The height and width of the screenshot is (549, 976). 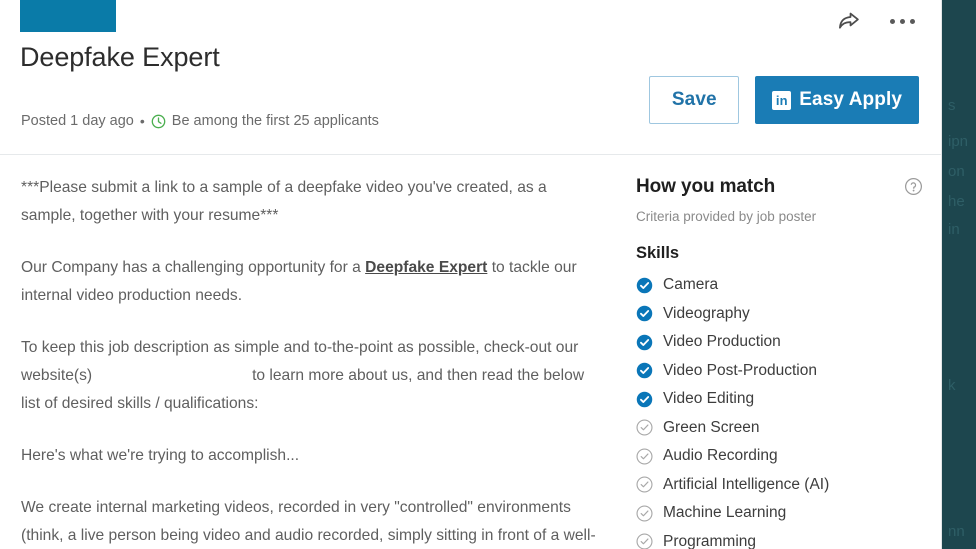 What do you see at coordinates (710, 540) in the screenshot?
I see `skill-label: Programming` at bounding box center [710, 540].